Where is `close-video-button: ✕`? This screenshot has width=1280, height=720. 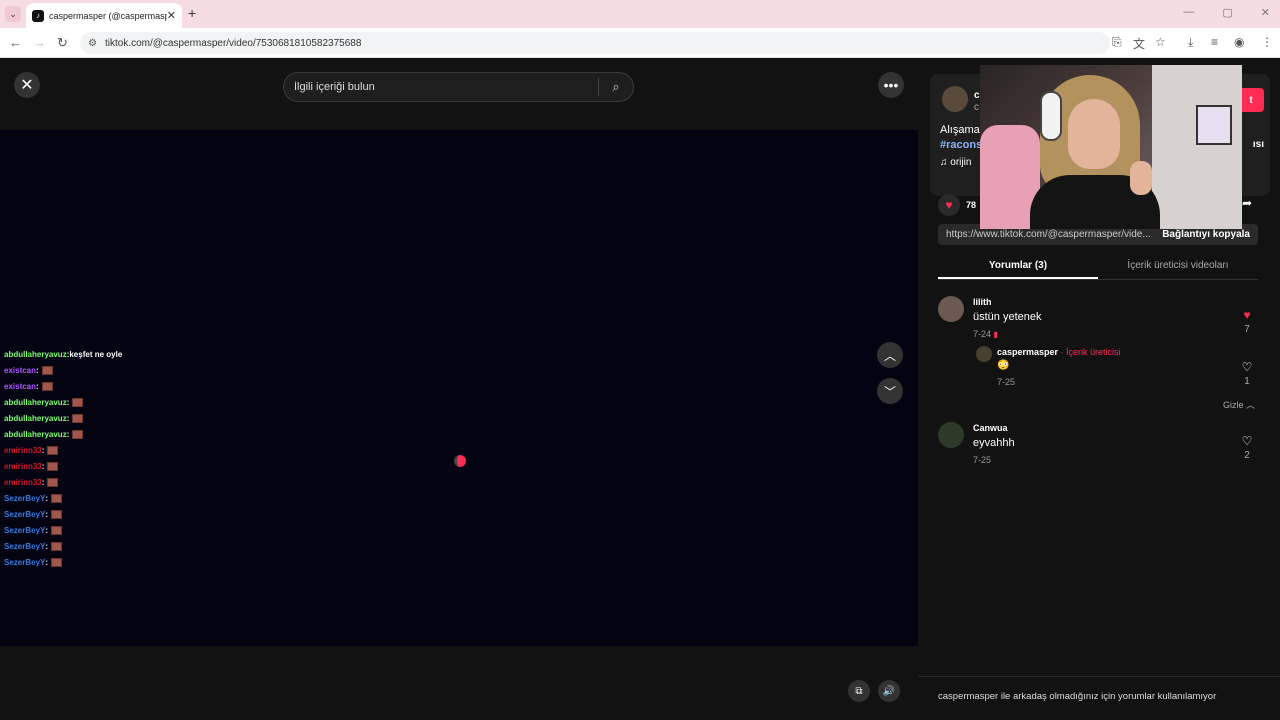 close-video-button: ✕ is located at coordinates (27, 85).